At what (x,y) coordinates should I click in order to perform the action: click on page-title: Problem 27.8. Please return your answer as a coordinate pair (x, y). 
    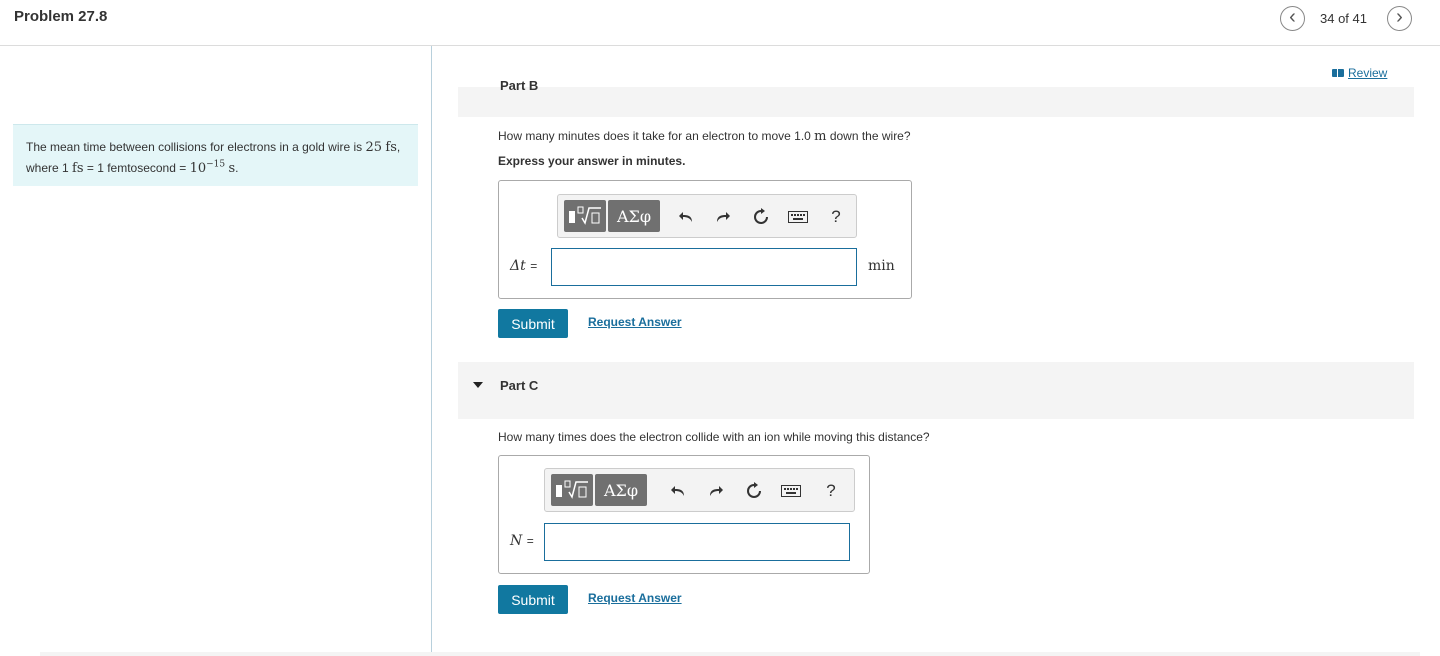
    Looking at the image, I should click on (61, 16).